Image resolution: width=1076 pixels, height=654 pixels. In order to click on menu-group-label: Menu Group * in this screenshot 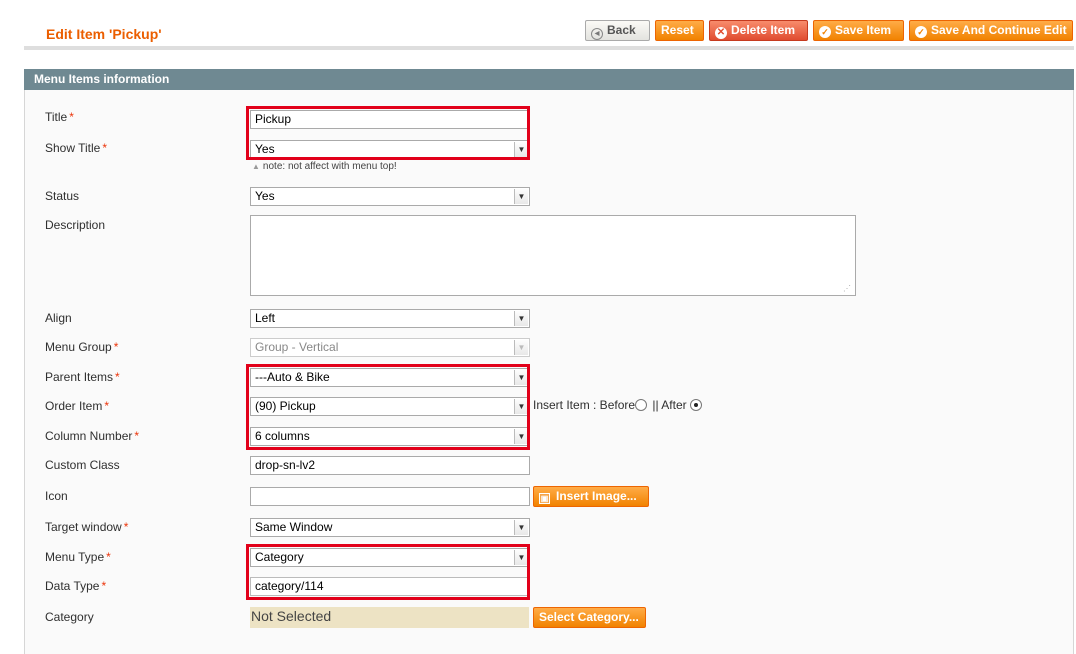, I will do `click(82, 347)`.